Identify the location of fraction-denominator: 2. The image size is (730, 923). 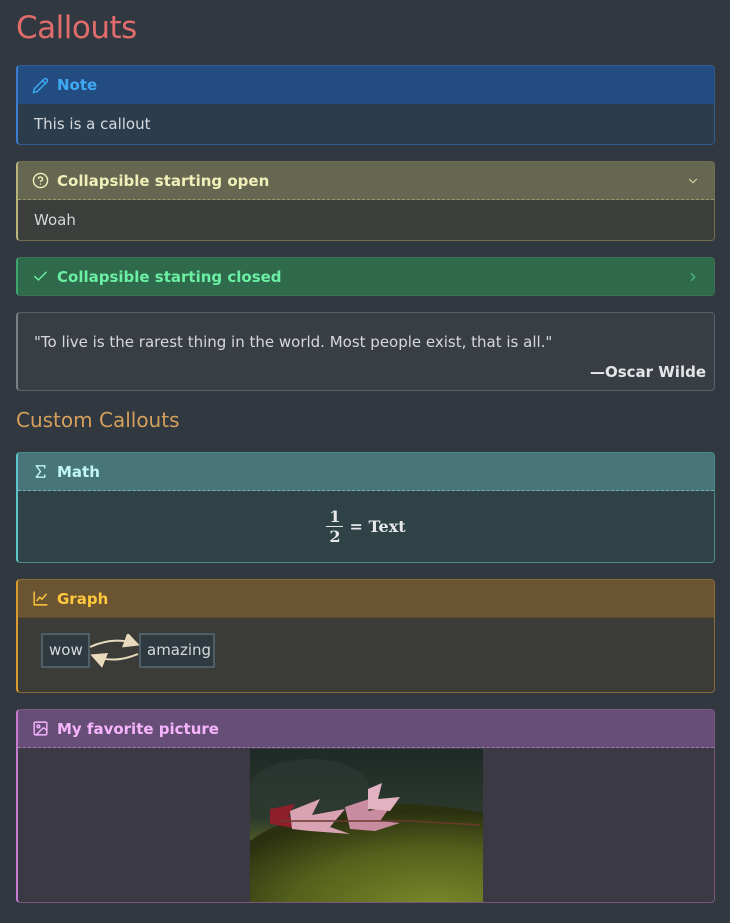
(335, 536).